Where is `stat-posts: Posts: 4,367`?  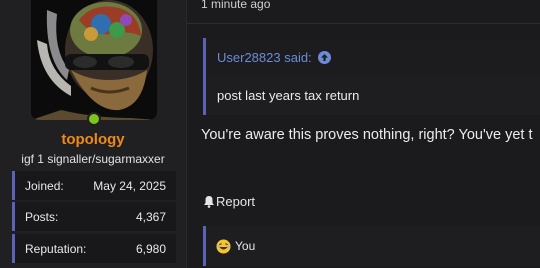 stat-posts: Posts: 4,367 is located at coordinates (94, 216).